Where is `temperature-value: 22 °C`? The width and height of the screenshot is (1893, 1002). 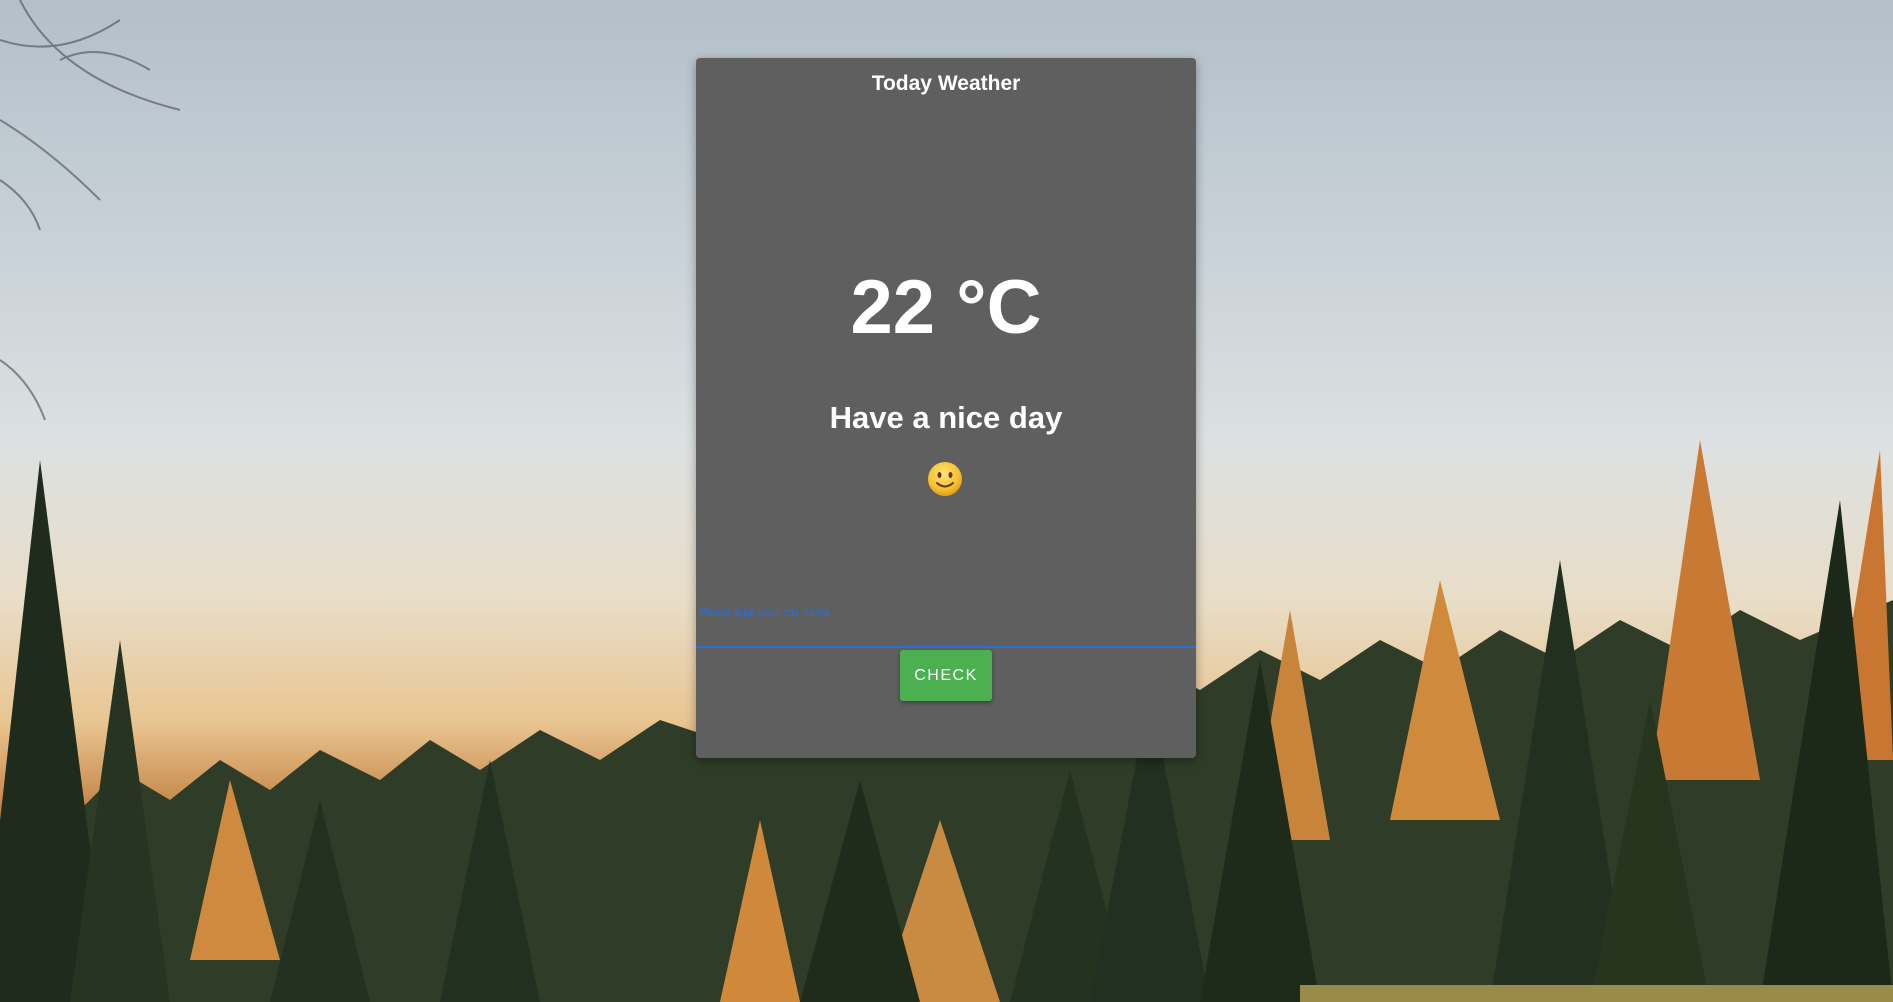
temperature-value: 22 °C is located at coordinates (946, 307).